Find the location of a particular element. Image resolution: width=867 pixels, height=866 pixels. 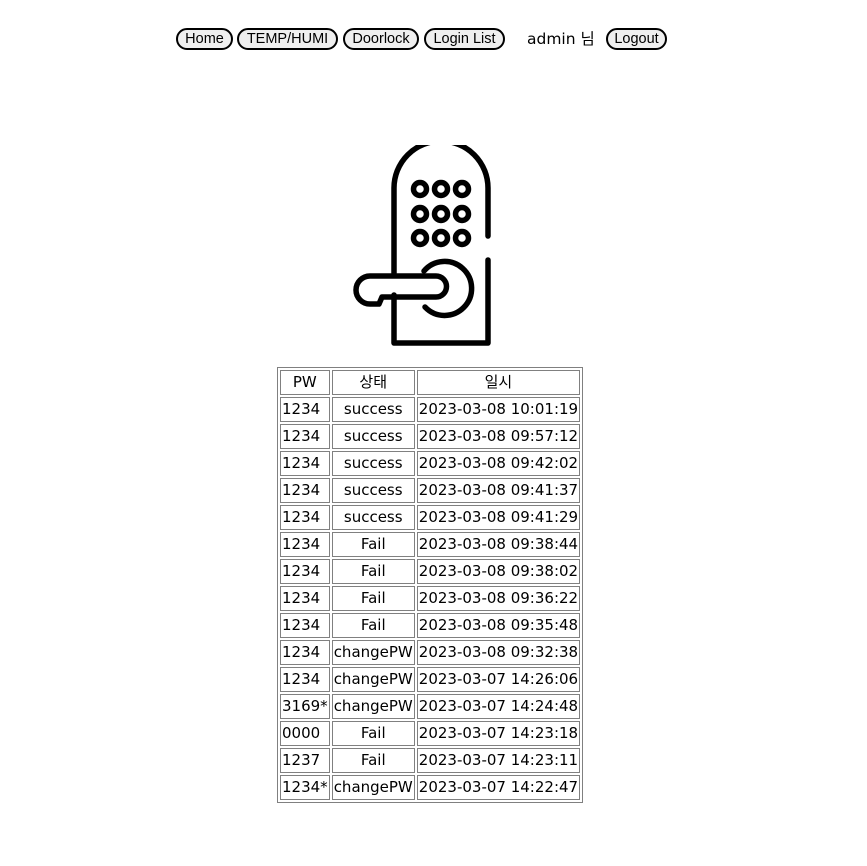

door-lock-icon is located at coordinates (422, 245).